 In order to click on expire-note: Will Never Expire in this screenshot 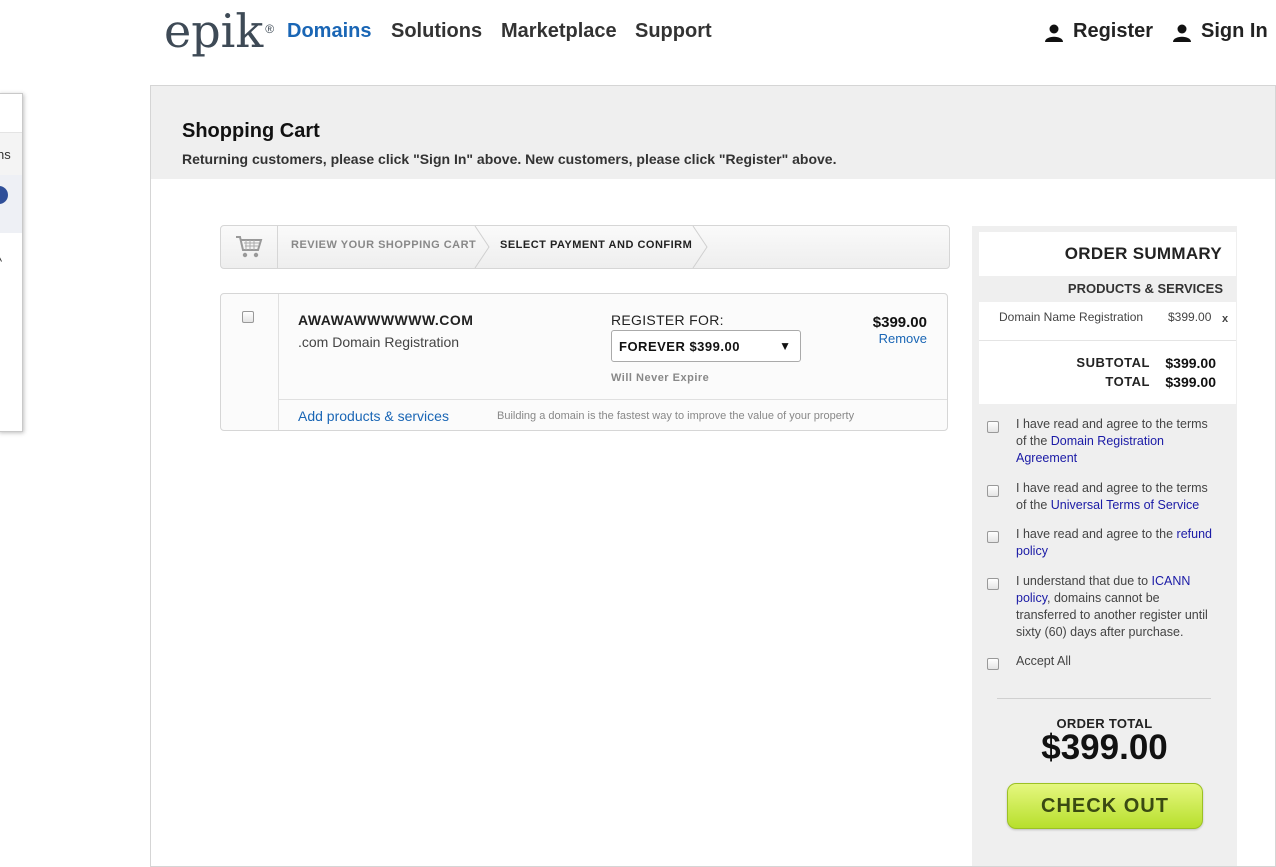, I will do `click(660, 378)`.